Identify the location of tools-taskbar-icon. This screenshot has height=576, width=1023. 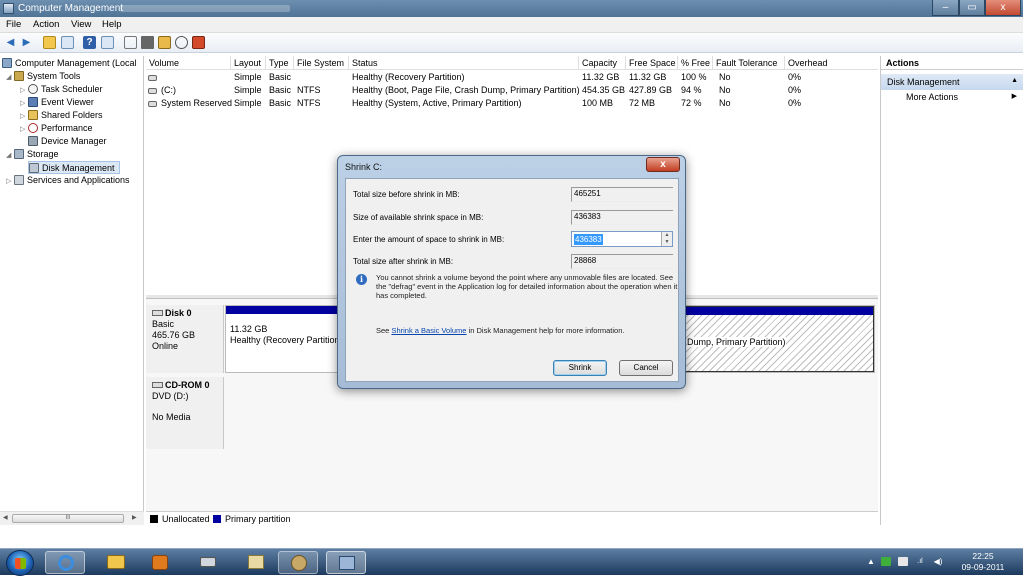
(298, 562).